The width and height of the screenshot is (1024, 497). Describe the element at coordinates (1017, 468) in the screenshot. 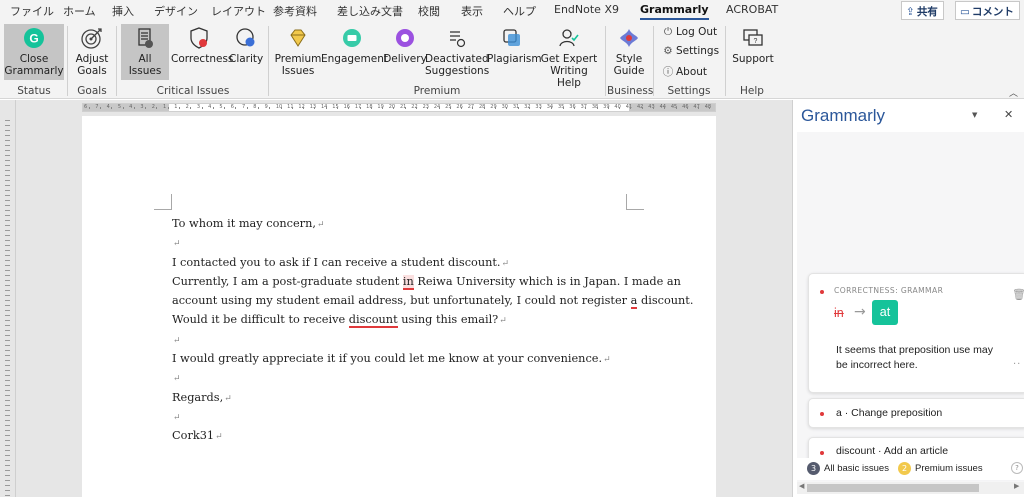

I see `help-icon: ?` at that location.